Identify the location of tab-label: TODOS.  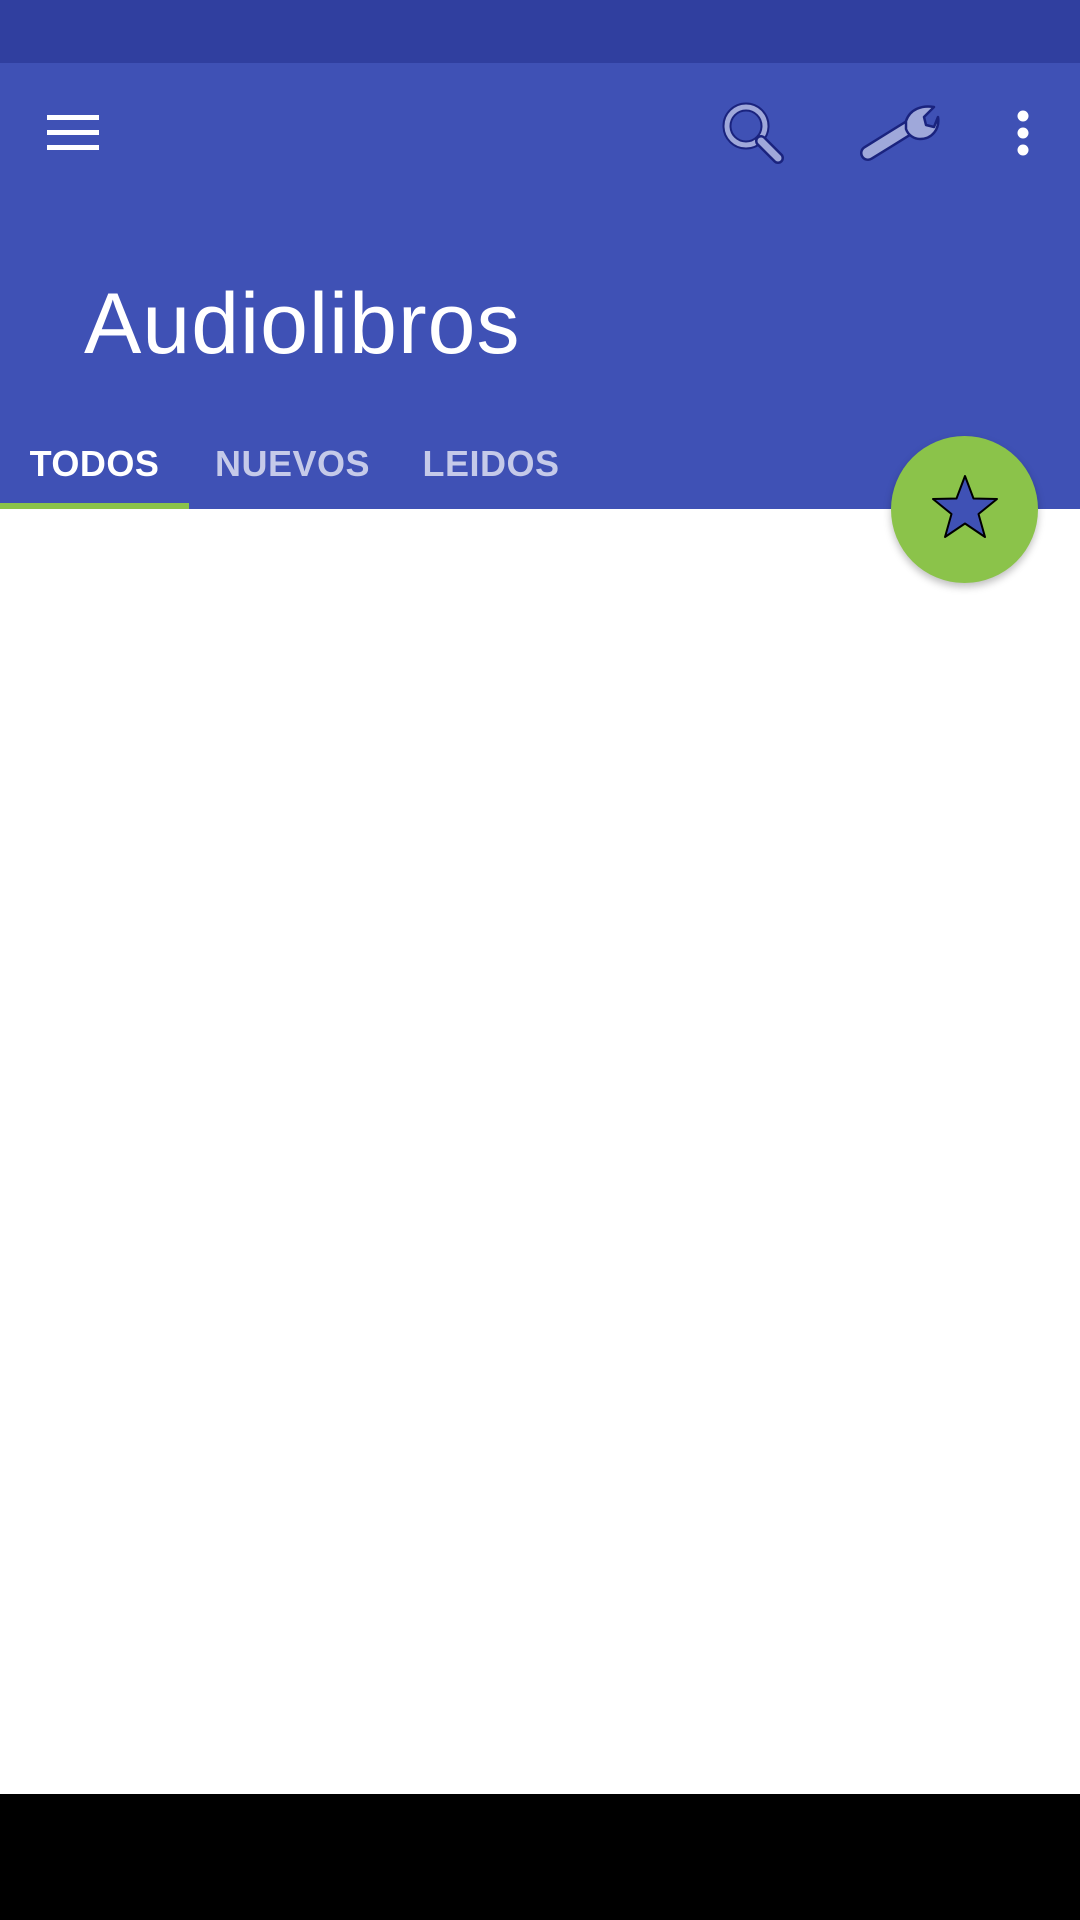
(94, 463).